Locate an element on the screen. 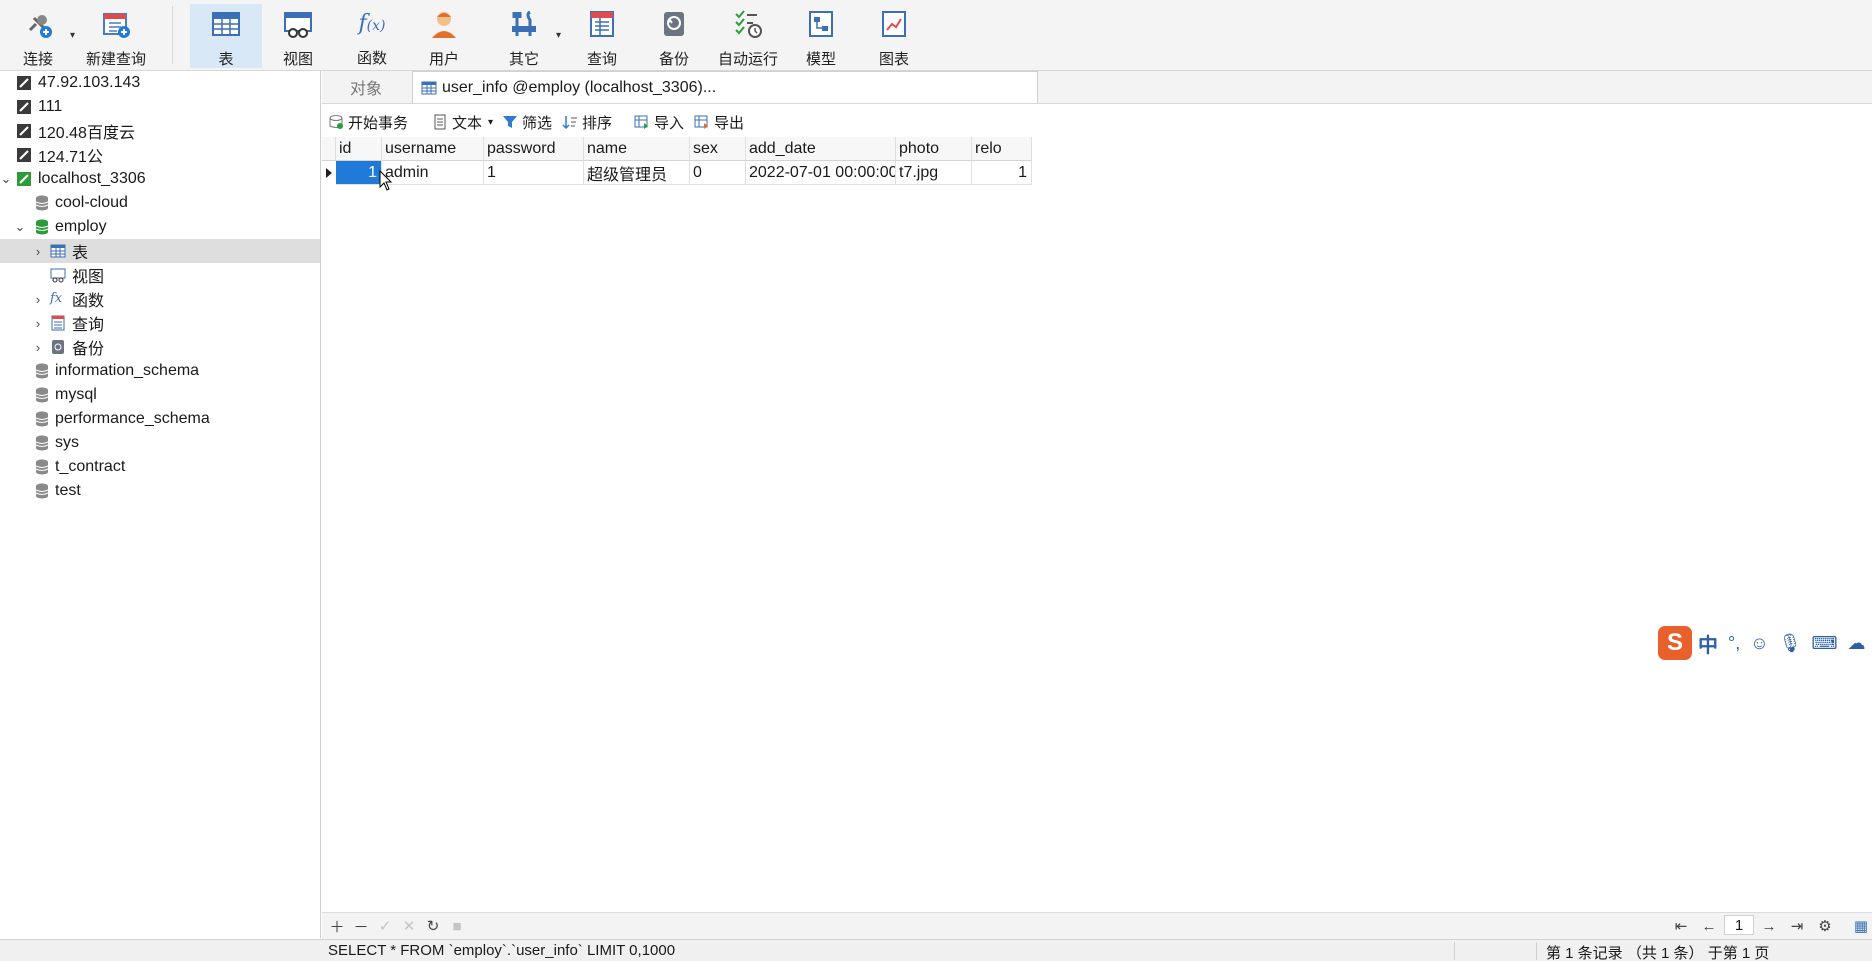 Image resolution: width=1872 pixels, height=963 pixels. chart-button: 图表 is located at coordinates (894, 36).